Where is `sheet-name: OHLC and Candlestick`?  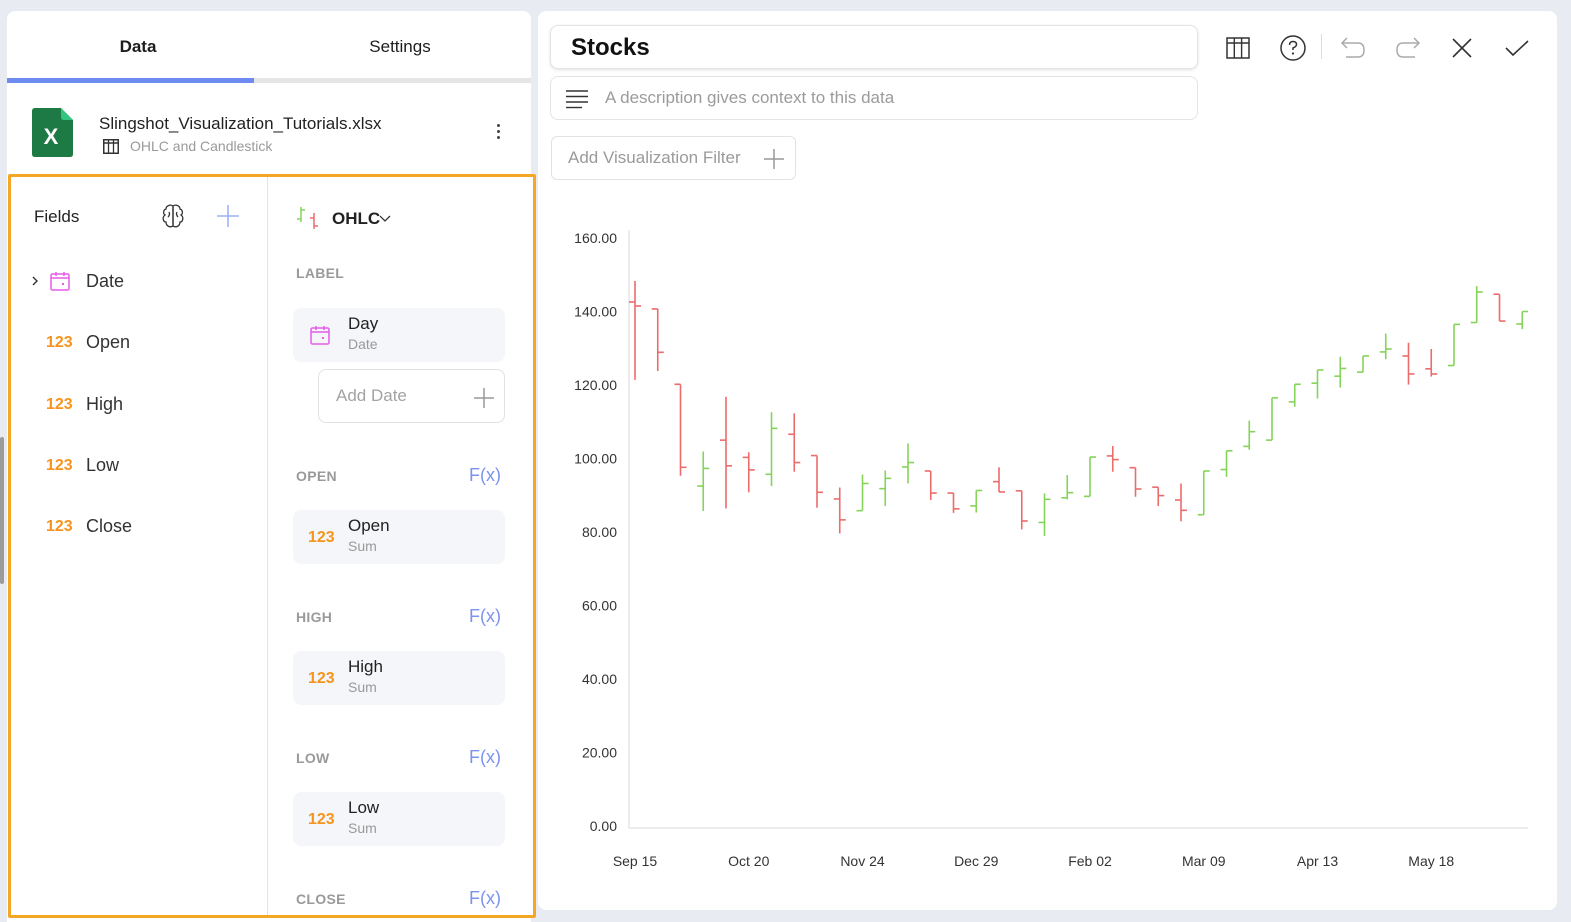
sheet-name: OHLC and Candlestick is located at coordinates (201, 146).